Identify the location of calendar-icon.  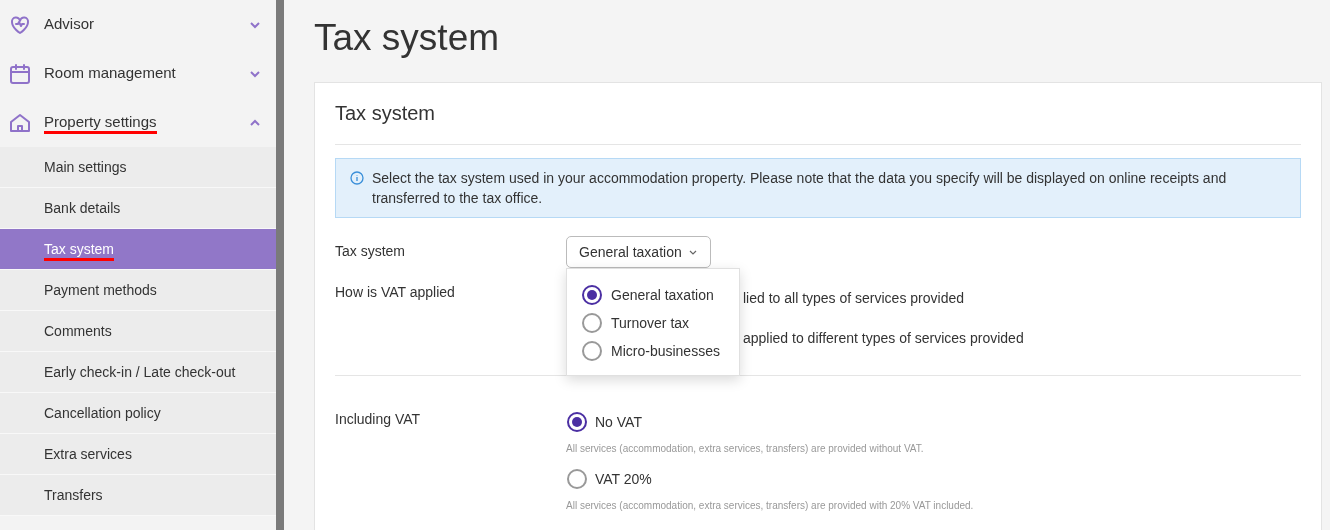
(20, 73).